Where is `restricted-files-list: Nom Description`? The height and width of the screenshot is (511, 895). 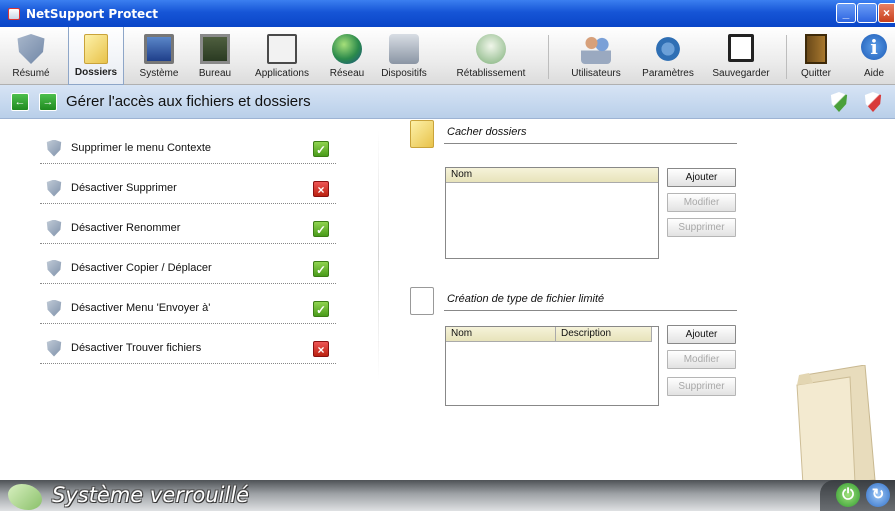 restricted-files-list: Nom Description is located at coordinates (552, 366).